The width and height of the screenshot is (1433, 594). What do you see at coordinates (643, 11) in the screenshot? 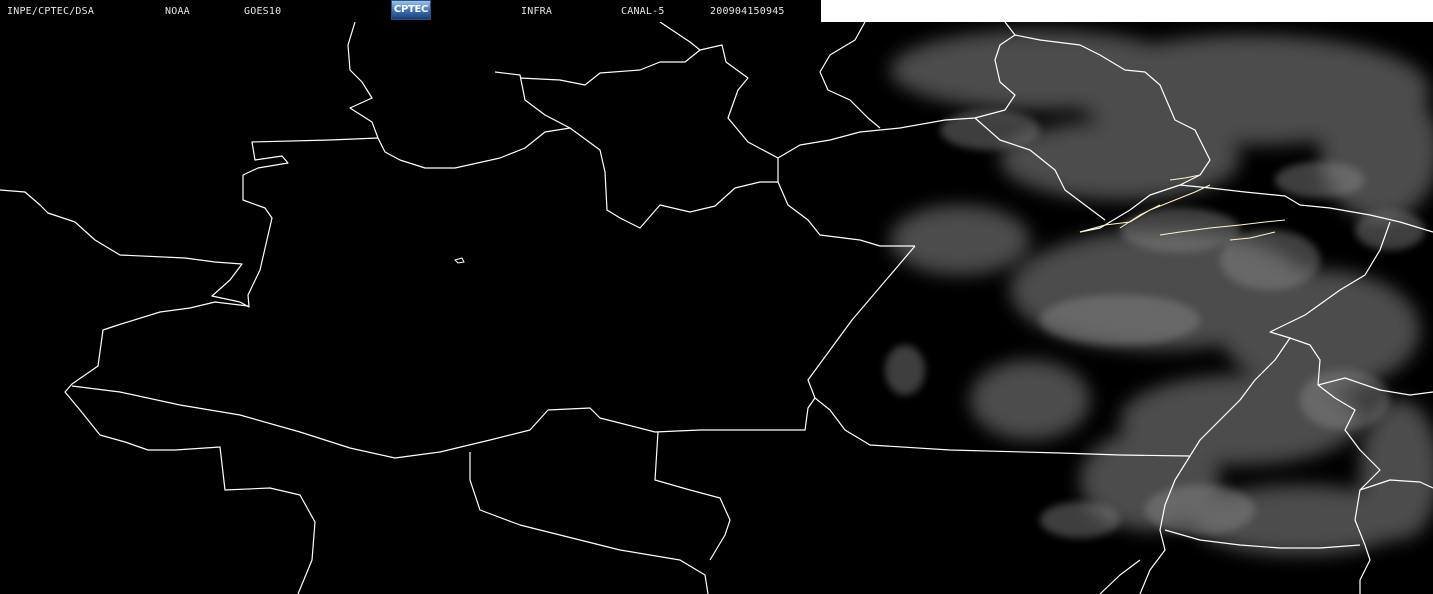
I see `channel-label: CANAL-5` at bounding box center [643, 11].